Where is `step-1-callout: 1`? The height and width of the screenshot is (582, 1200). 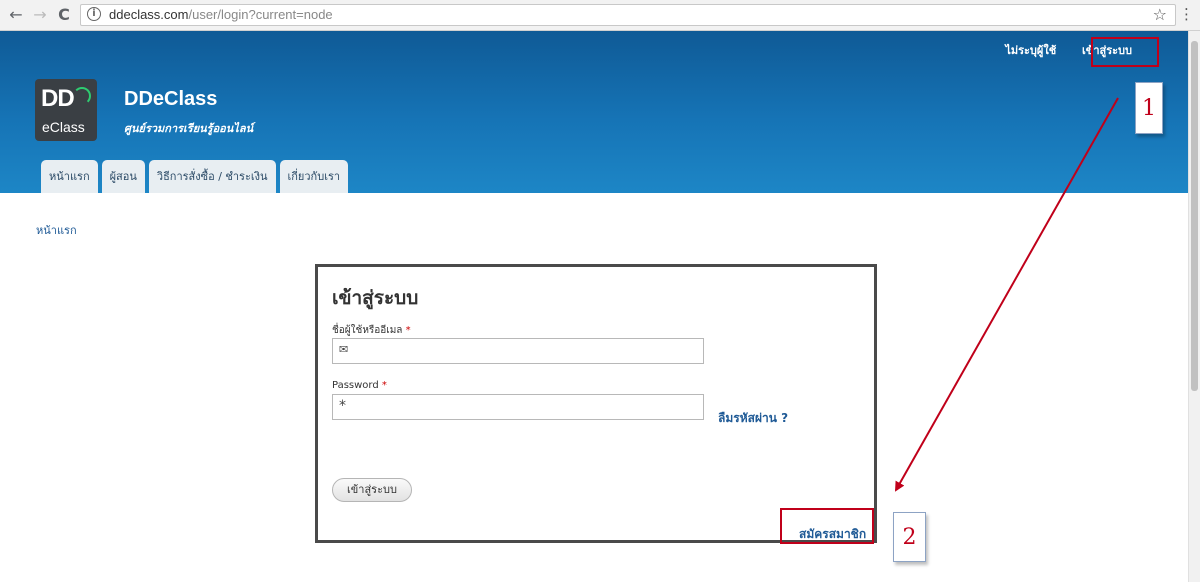
step-1-callout: 1 is located at coordinates (1149, 108).